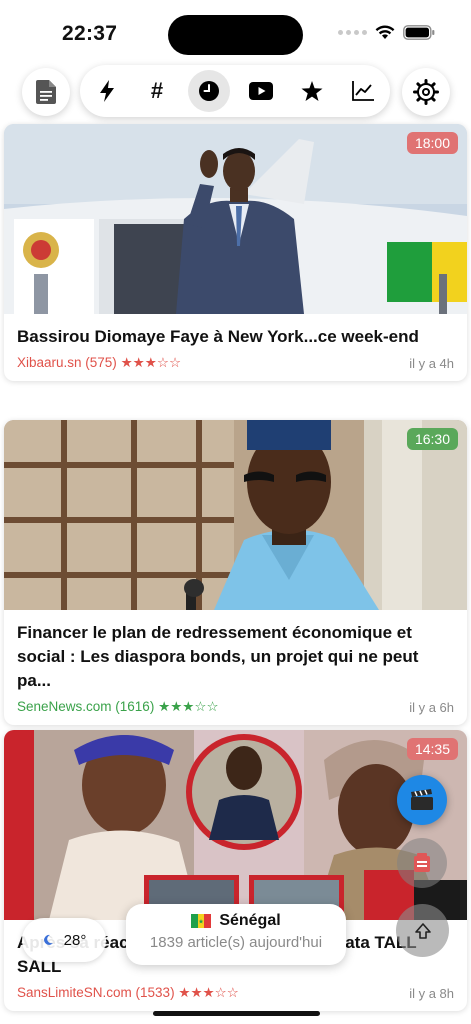  Describe the element at coordinates (235, 35) in the screenshot. I see `dynamic-island` at that location.